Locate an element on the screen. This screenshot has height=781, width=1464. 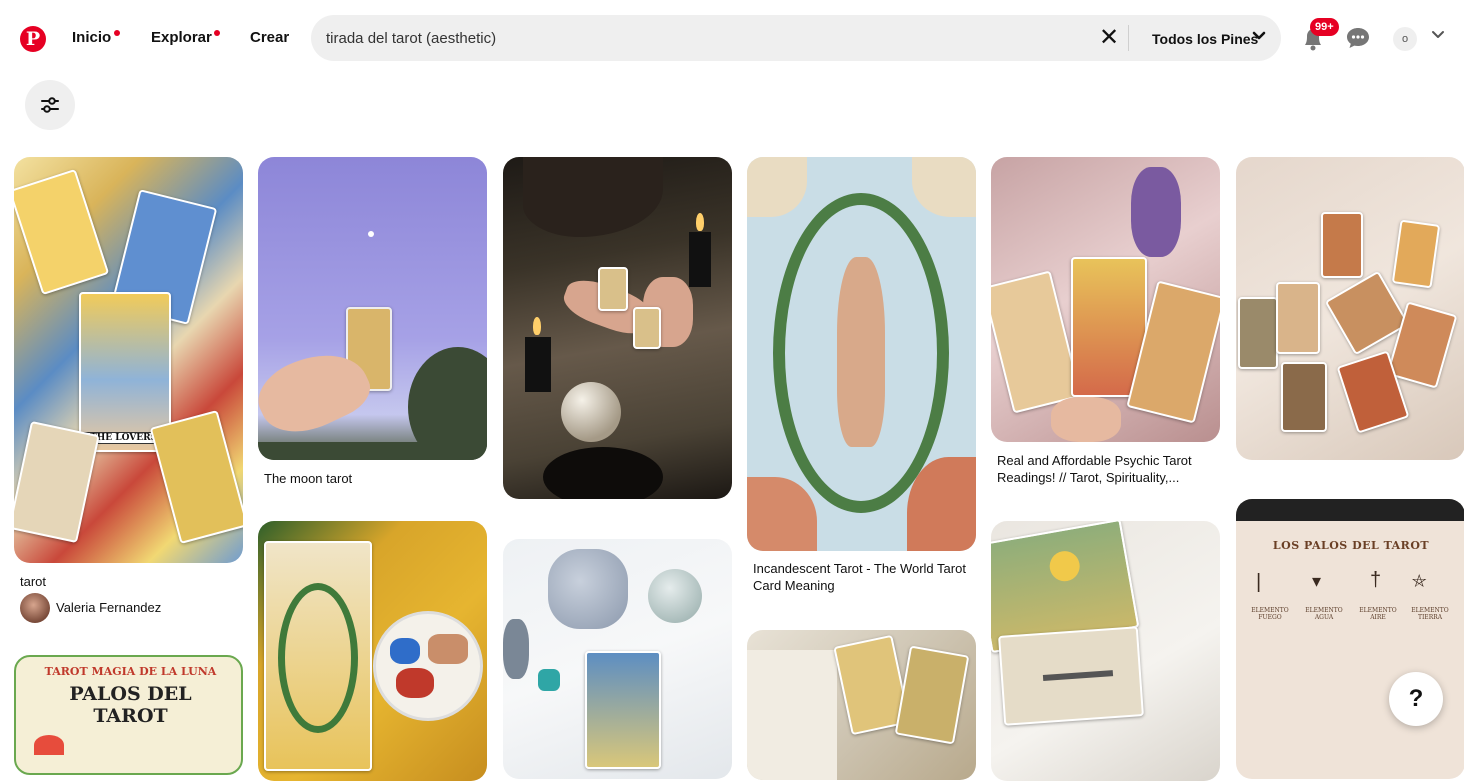
image-top-bar is located at coordinates (1350, 510).